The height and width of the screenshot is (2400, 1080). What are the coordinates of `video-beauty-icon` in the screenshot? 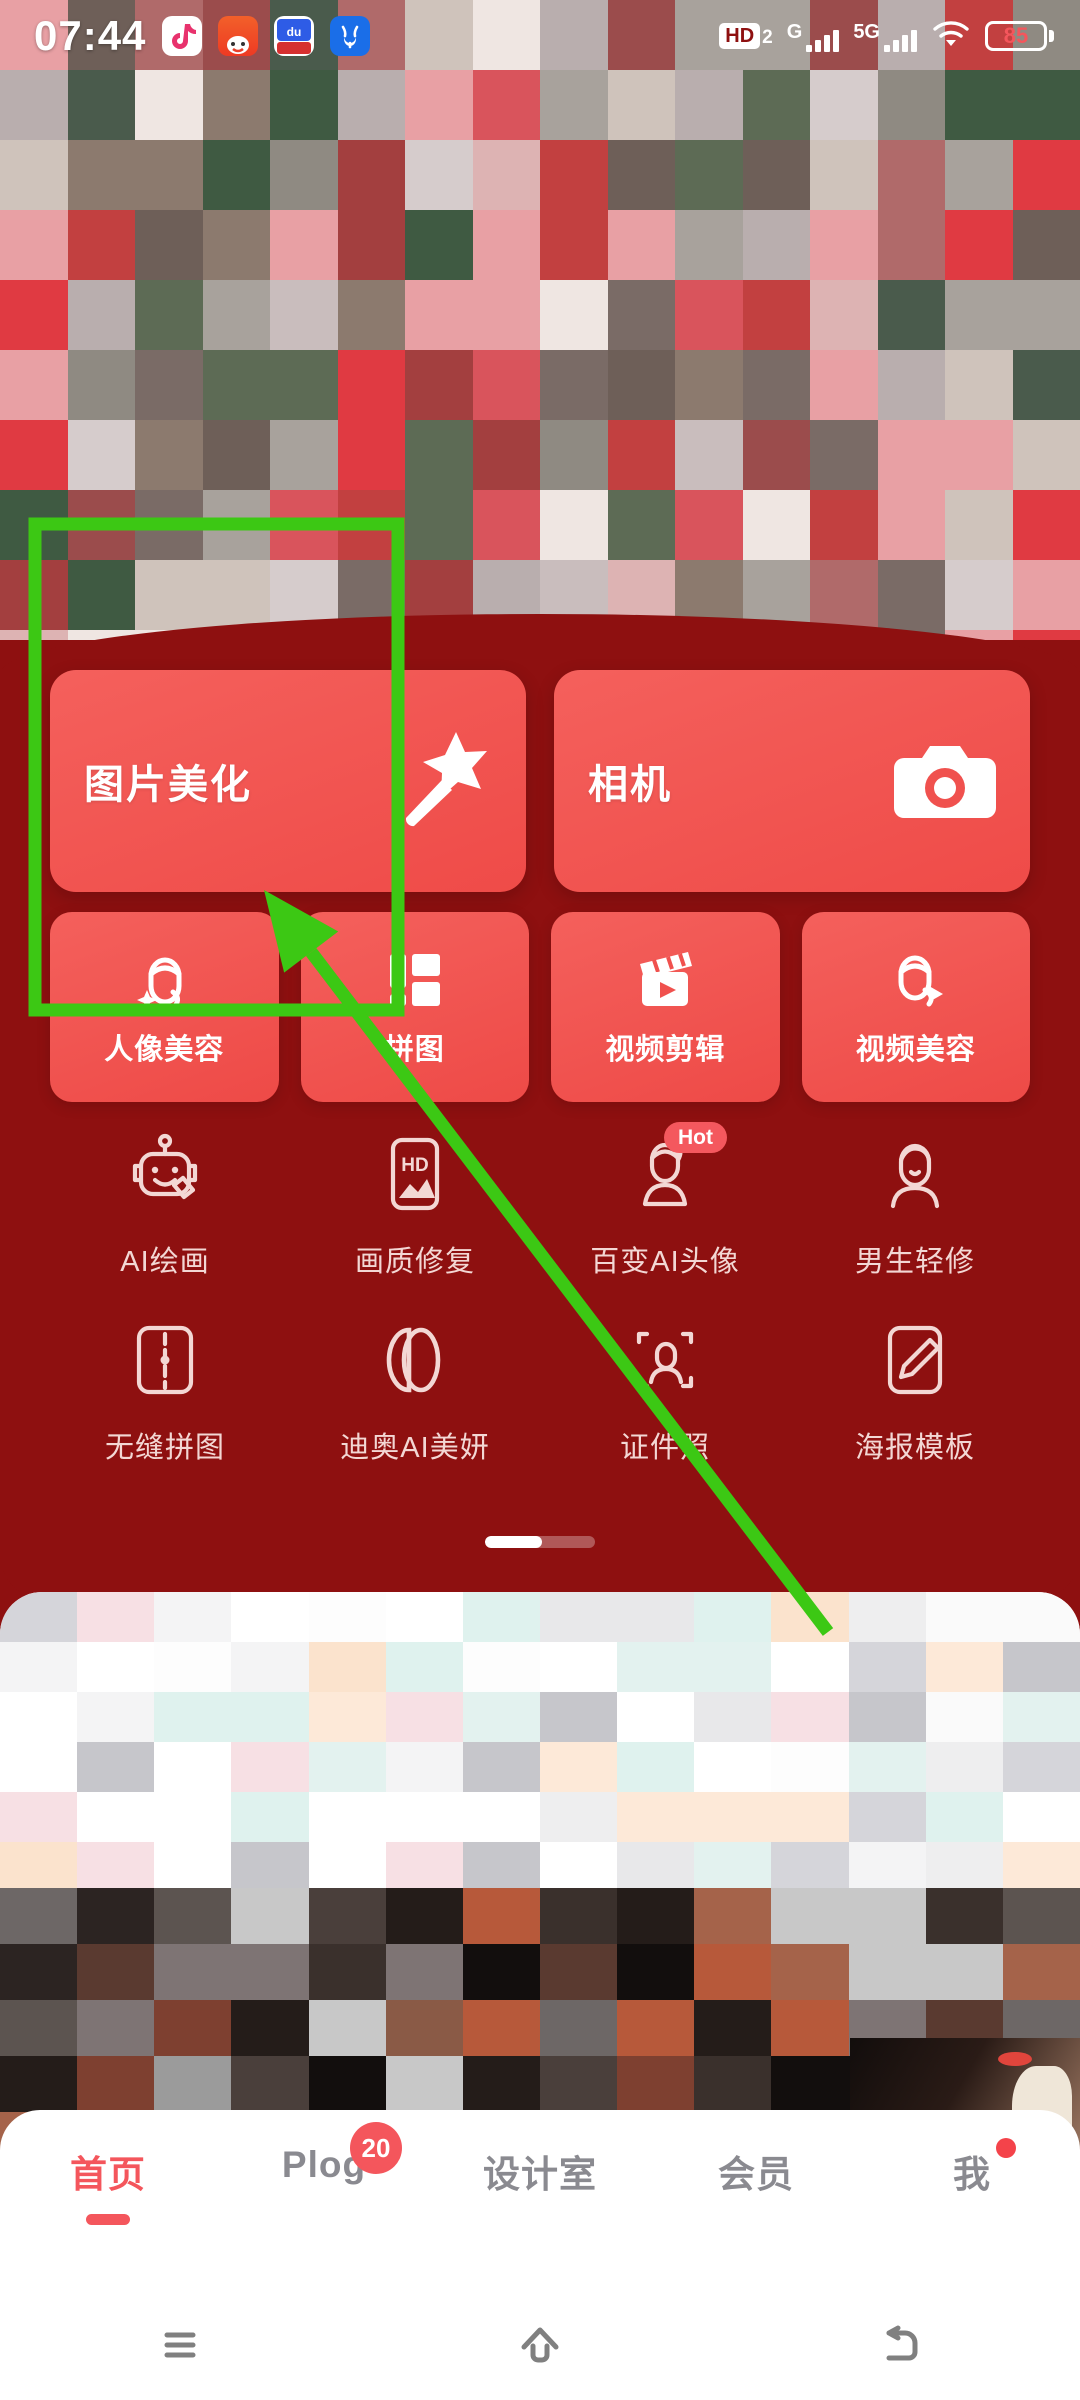 It's located at (916, 979).